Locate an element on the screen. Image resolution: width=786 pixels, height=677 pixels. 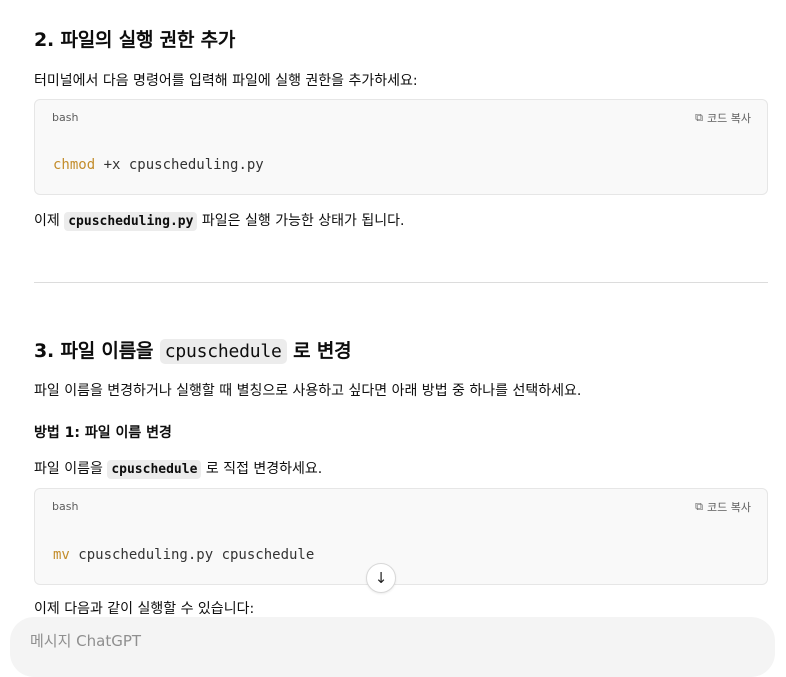
method-1-suffix: 로 직접 변경하세요. is located at coordinates (262, 469).